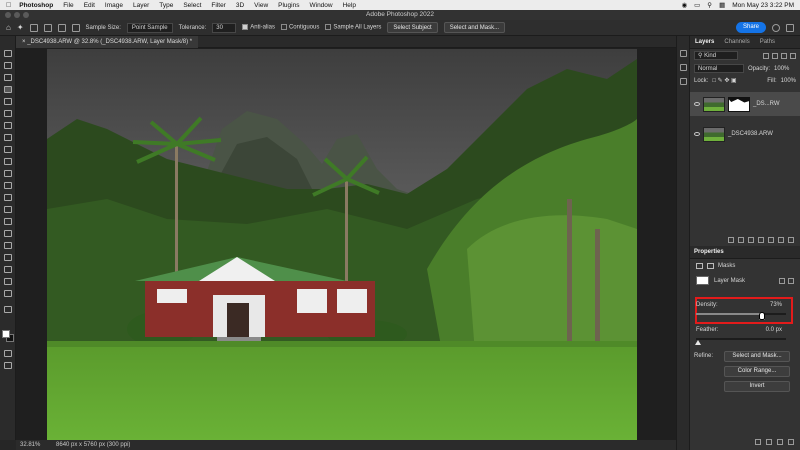  What do you see at coordinates (782, 280) in the screenshot?
I see `select-pixel-mask-icon` at bounding box center [782, 280].